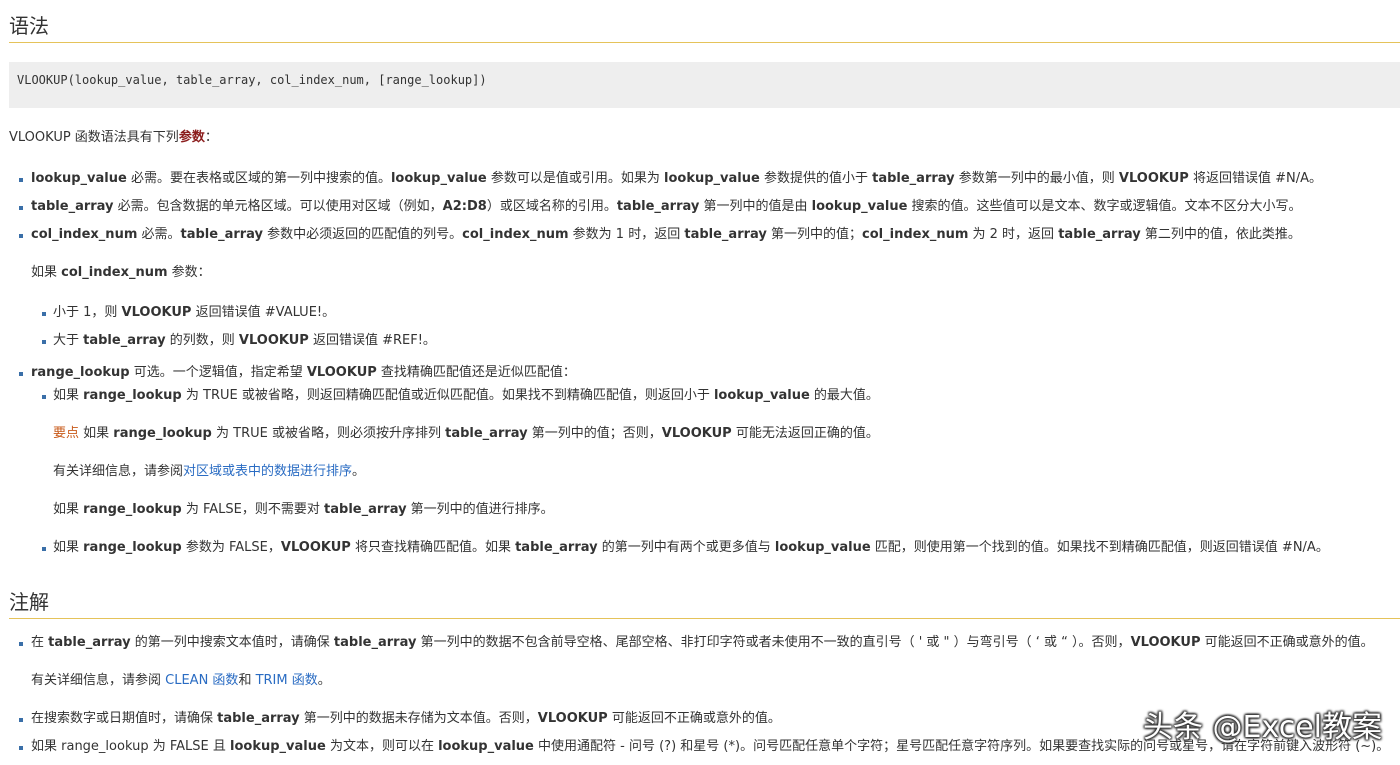 The width and height of the screenshot is (1400, 765). Describe the element at coordinates (66, 433) in the screenshot. I see `important-label: 要点` at that location.